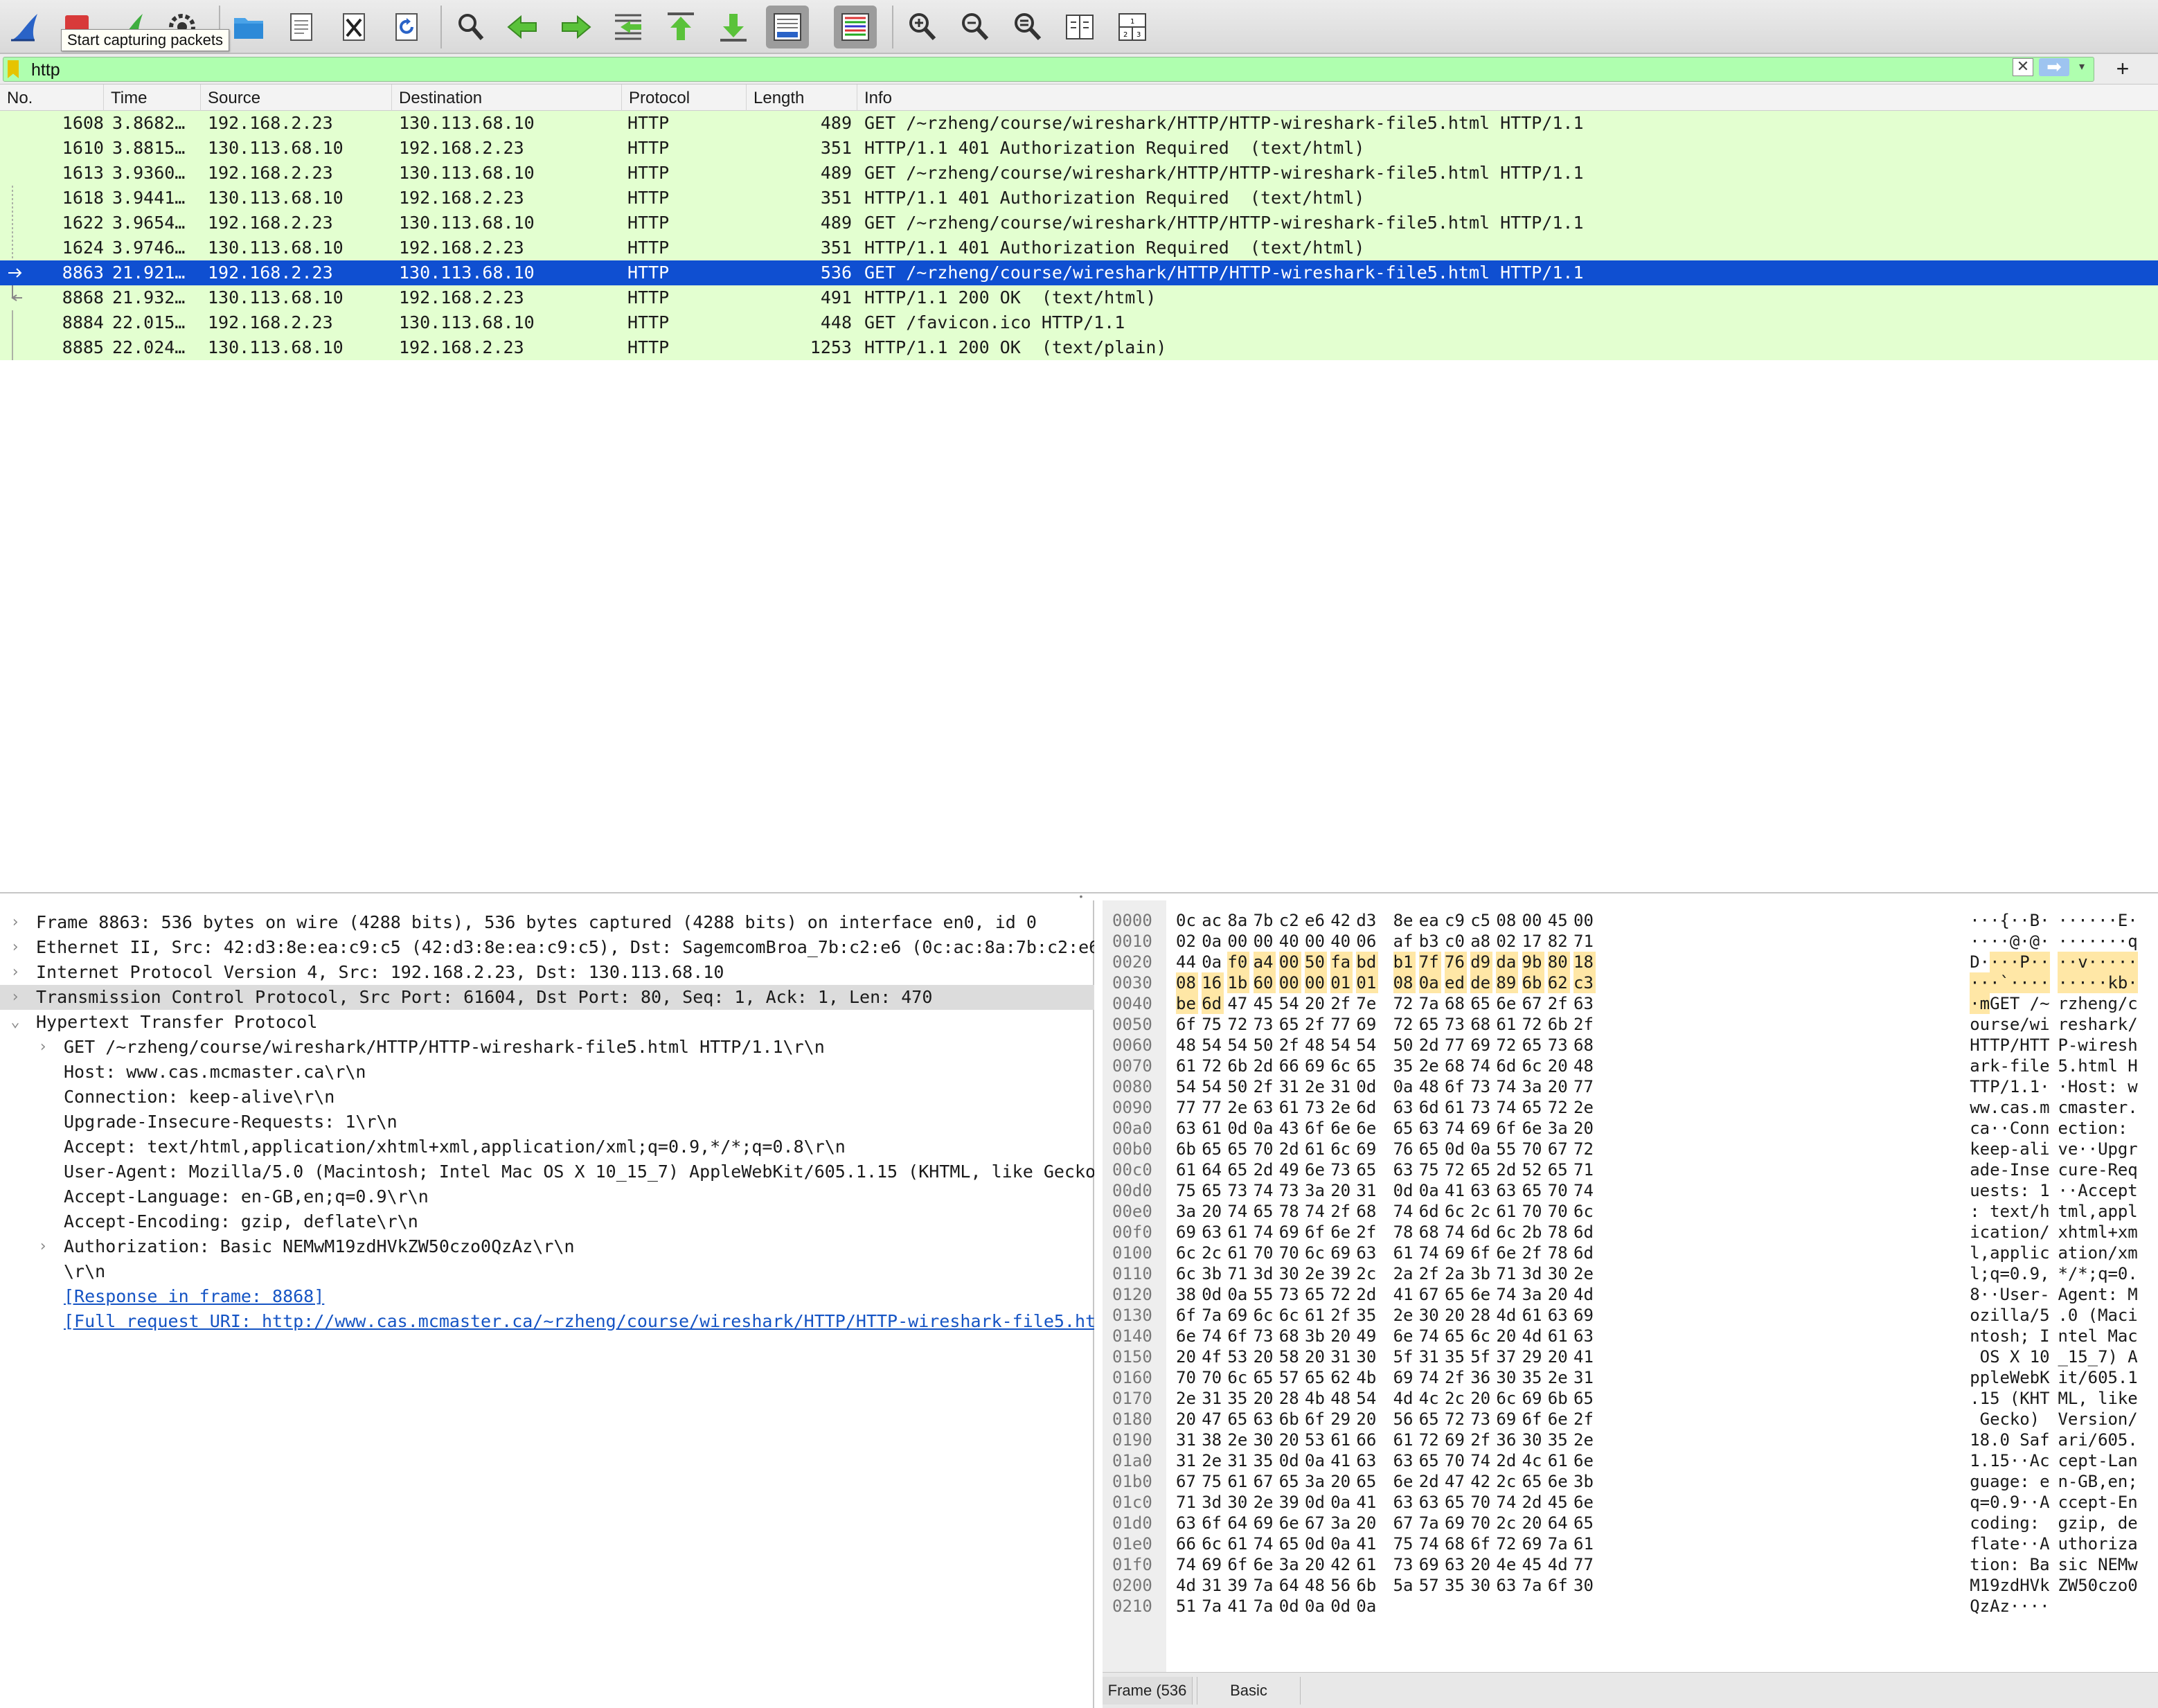 This screenshot has height=1708, width=2158. I want to click on hex-byte: 62, so click(1341, 1377).